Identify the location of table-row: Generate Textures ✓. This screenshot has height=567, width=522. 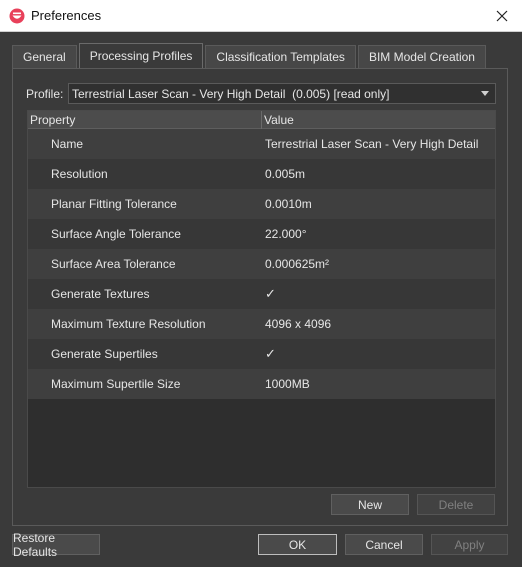
(261, 294).